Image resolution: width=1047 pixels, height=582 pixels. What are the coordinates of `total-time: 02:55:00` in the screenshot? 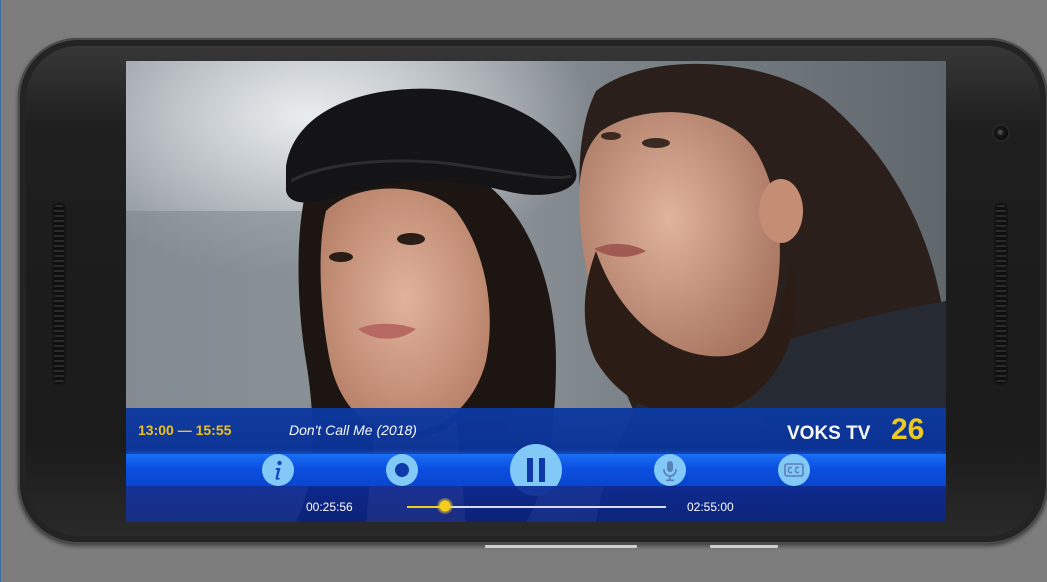 It's located at (710, 507).